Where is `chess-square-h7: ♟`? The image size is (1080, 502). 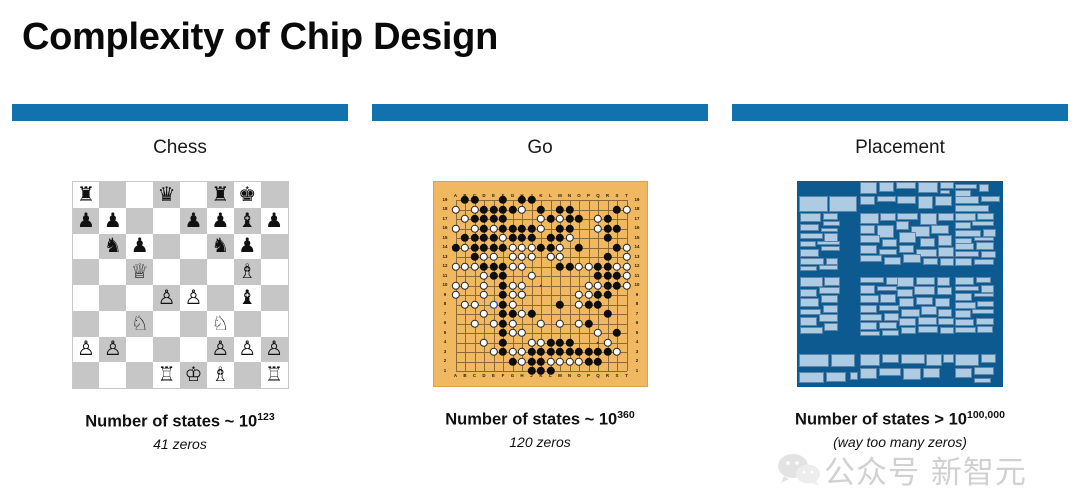 chess-square-h7: ♟ is located at coordinates (274, 220).